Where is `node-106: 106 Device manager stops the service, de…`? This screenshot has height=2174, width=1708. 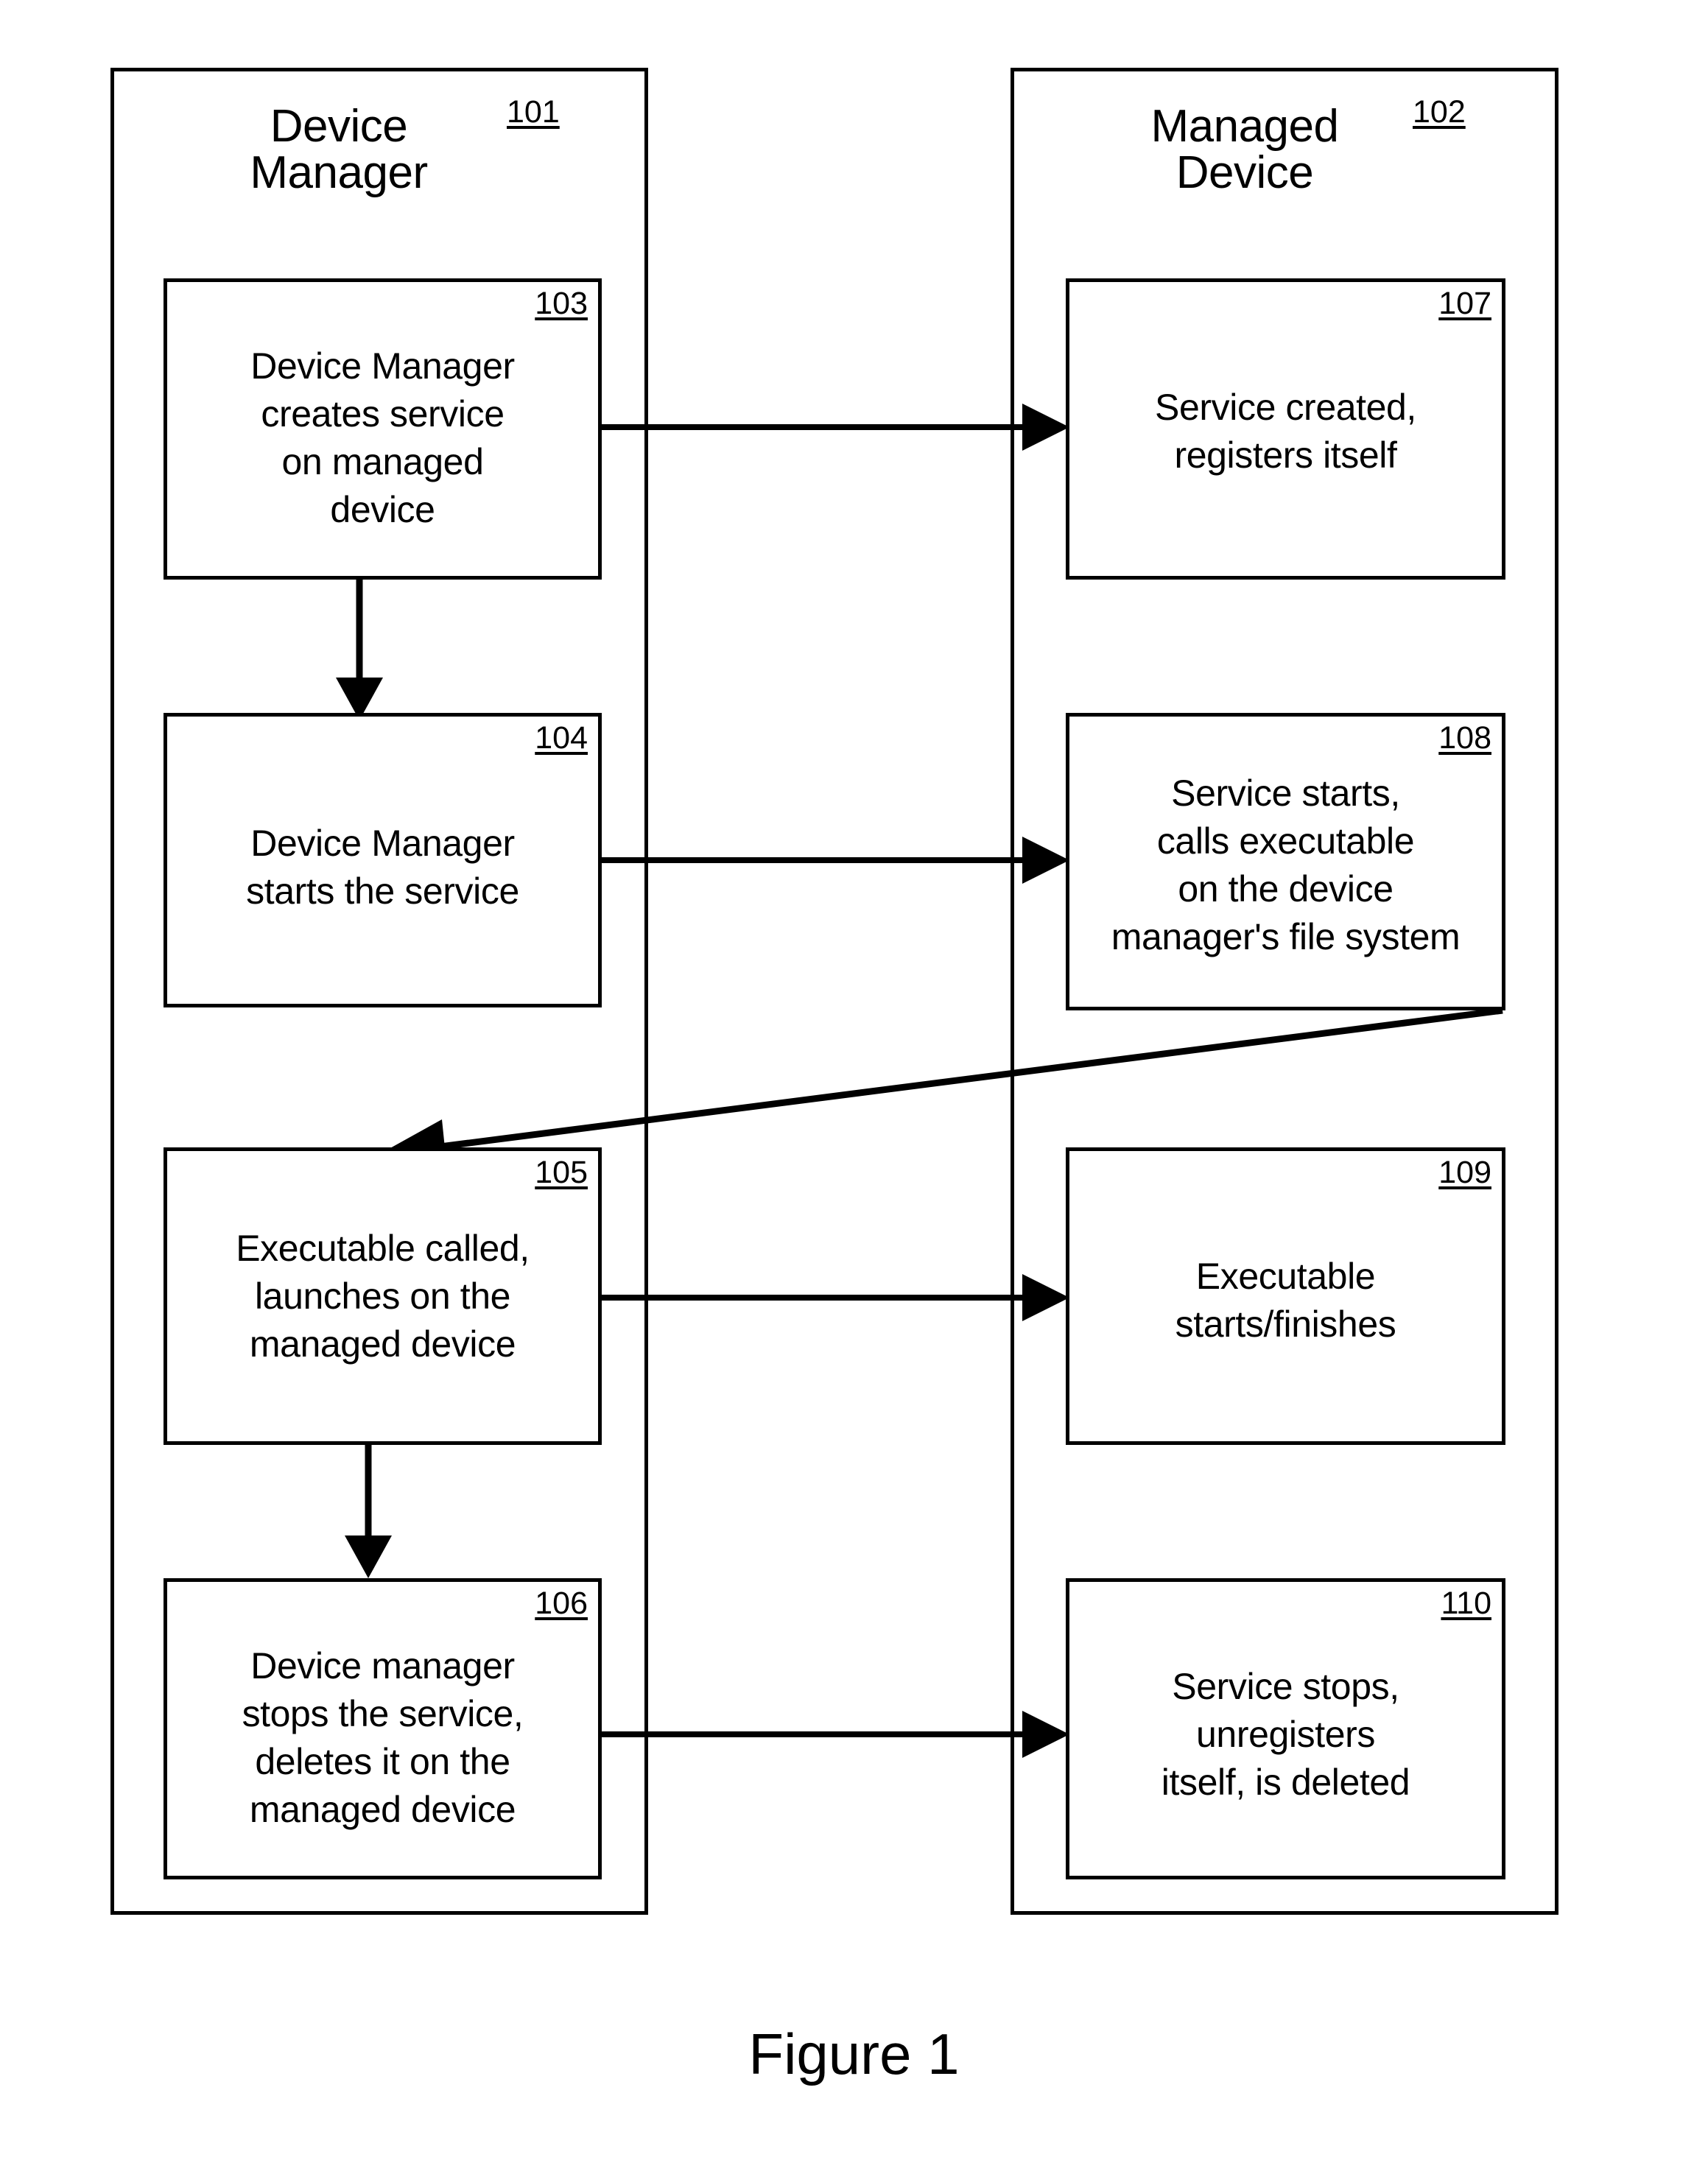
node-106: 106 Device manager stops the service, de… is located at coordinates (383, 1728).